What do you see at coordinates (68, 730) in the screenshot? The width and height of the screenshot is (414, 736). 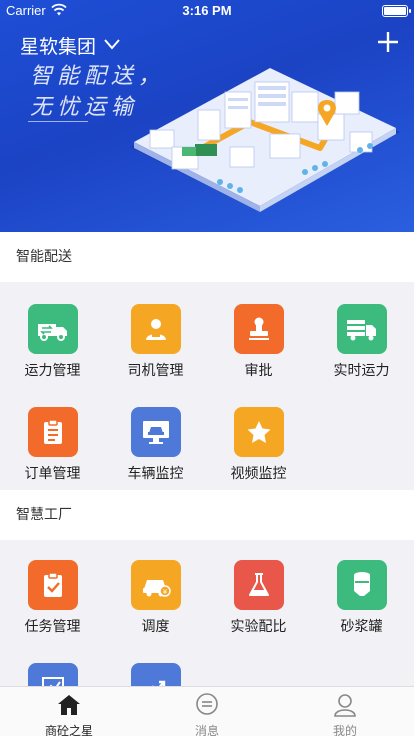 I see `tab-label: 商砼之星` at bounding box center [68, 730].